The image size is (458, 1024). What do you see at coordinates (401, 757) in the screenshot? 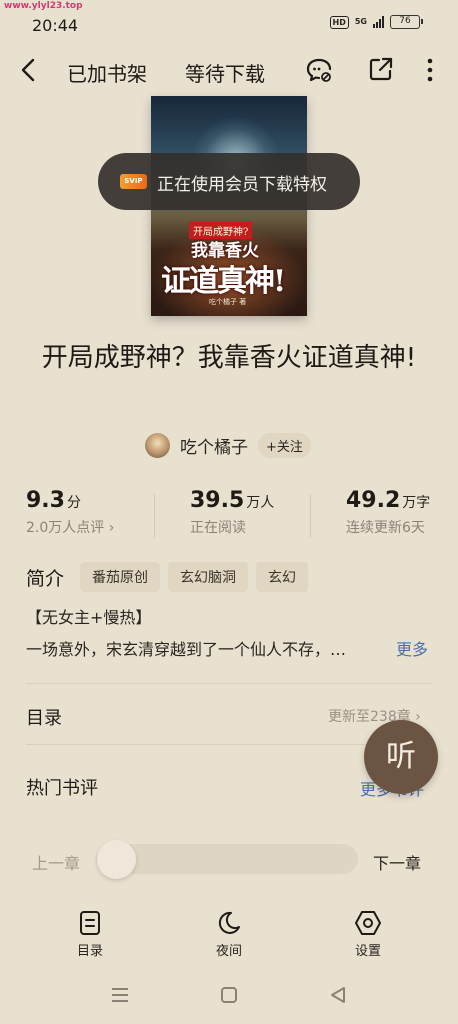
I see `listen-button: 听` at bounding box center [401, 757].